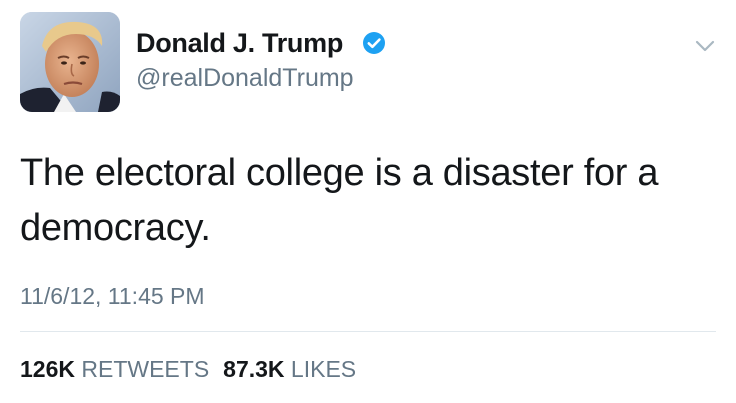 The image size is (736, 403). Describe the element at coordinates (145, 369) in the screenshot. I see `retweets-label: RETWEETS` at that location.